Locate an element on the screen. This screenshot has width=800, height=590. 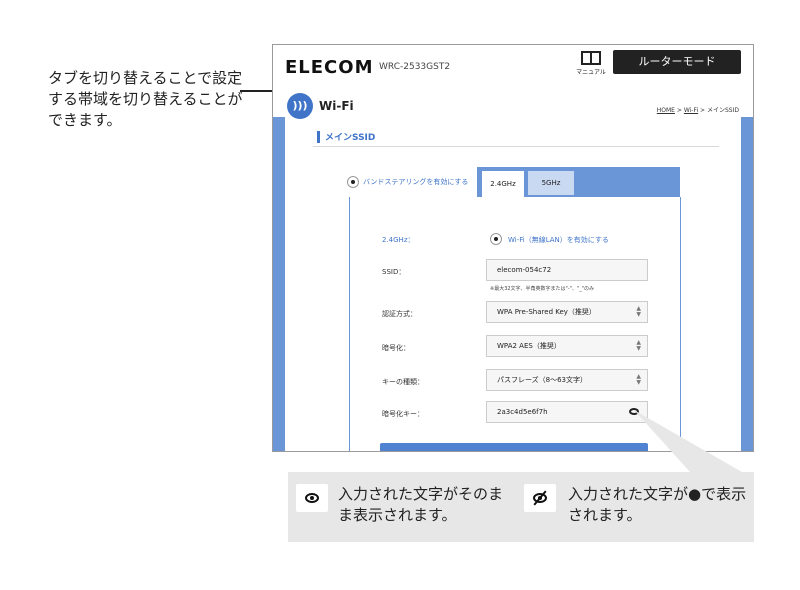
band-steering-label: バンドステアリングを有効にする is located at coordinates (416, 182).